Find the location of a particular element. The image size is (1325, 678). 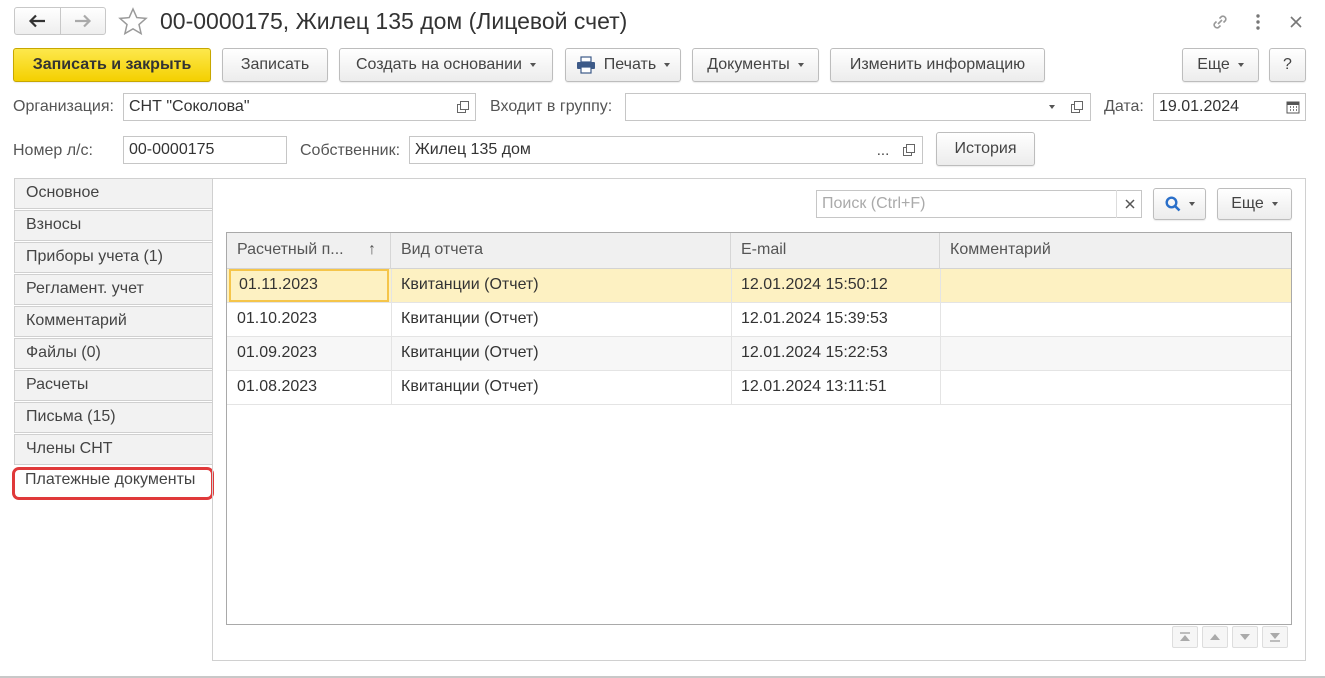

clear-search-button is located at coordinates (1129, 204).